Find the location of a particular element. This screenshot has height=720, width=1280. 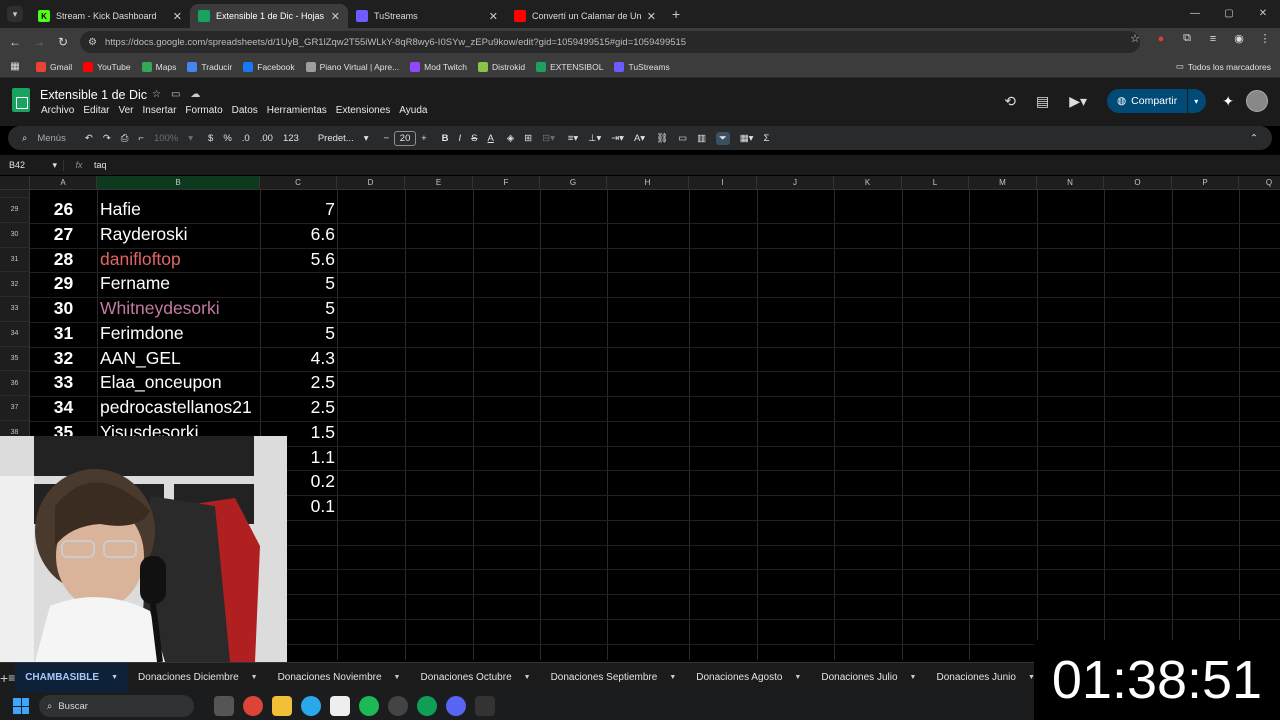

amount-cell: 2.5 is located at coordinates (298, 382).